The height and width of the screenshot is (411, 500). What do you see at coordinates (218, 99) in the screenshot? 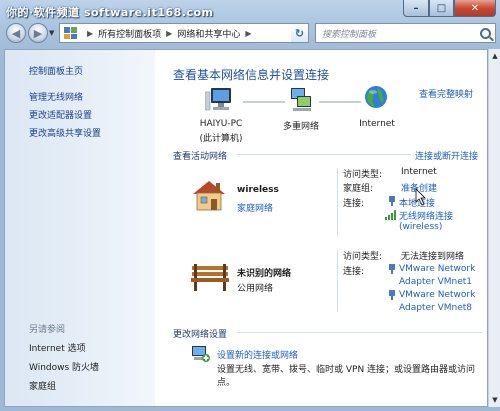
I see `computer-icon` at bounding box center [218, 99].